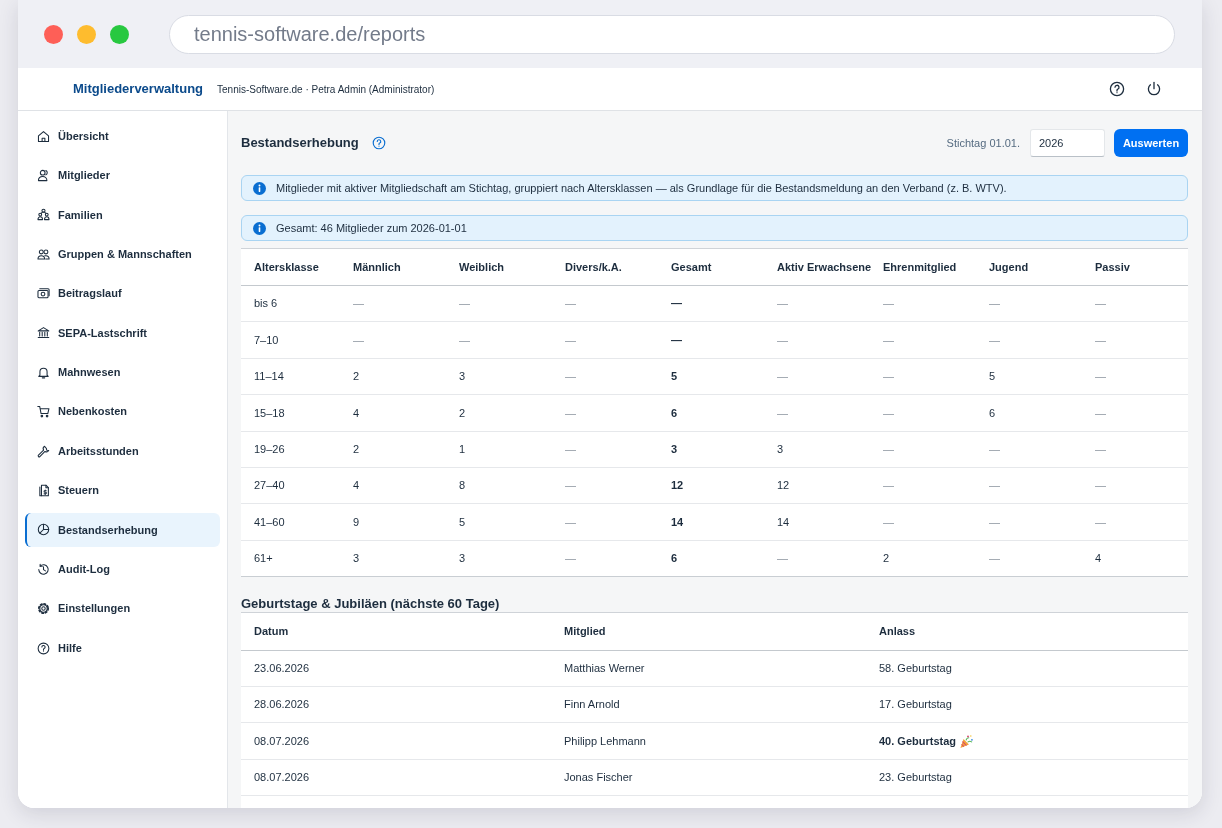 This screenshot has width=1222, height=828. What do you see at coordinates (122, 293) in the screenshot?
I see `sidebar-item: Beitragslauf` at bounding box center [122, 293].